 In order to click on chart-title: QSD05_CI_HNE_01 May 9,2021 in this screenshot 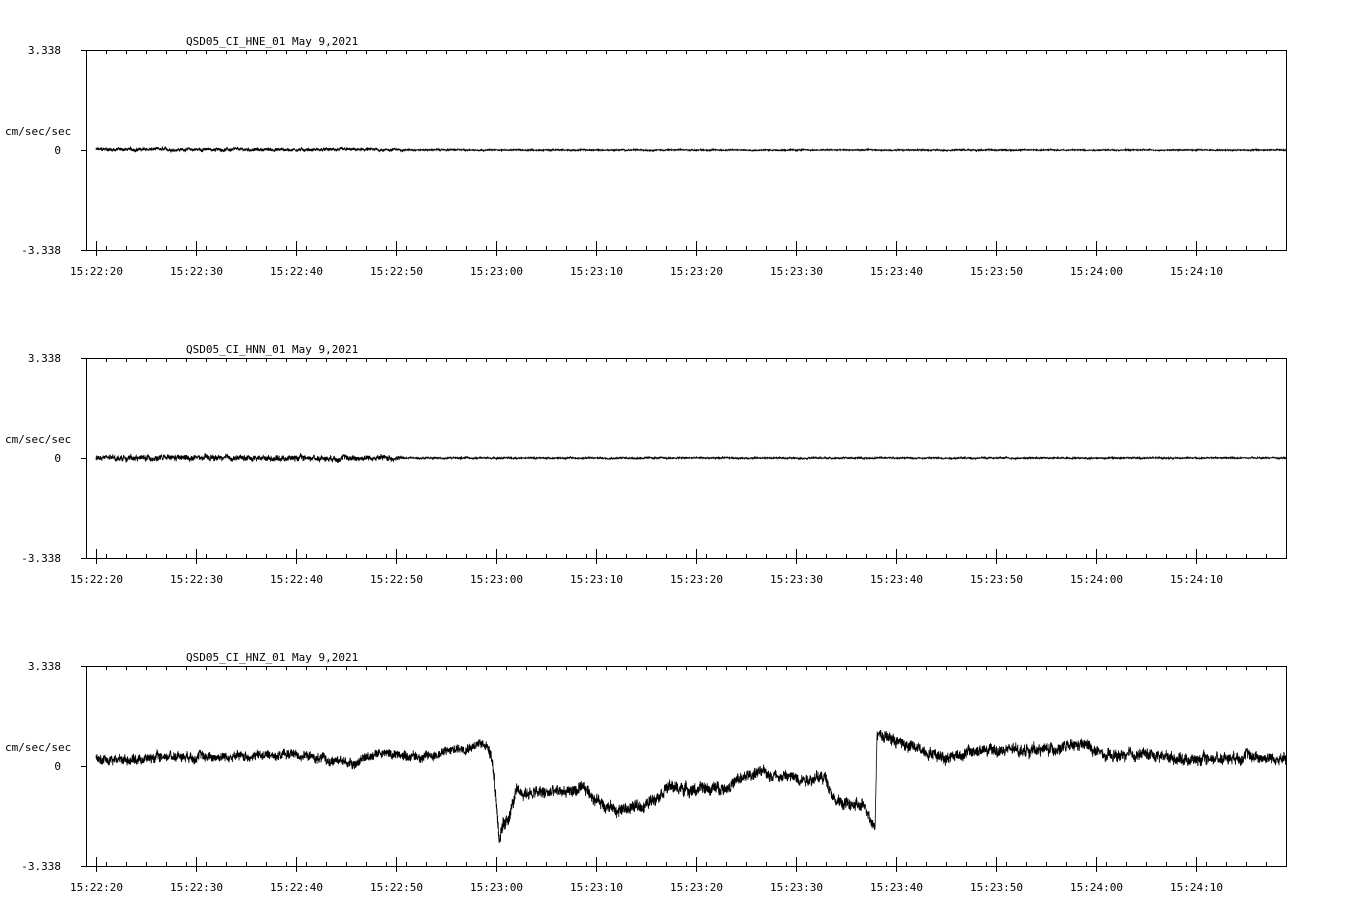, I will do `click(272, 41)`.